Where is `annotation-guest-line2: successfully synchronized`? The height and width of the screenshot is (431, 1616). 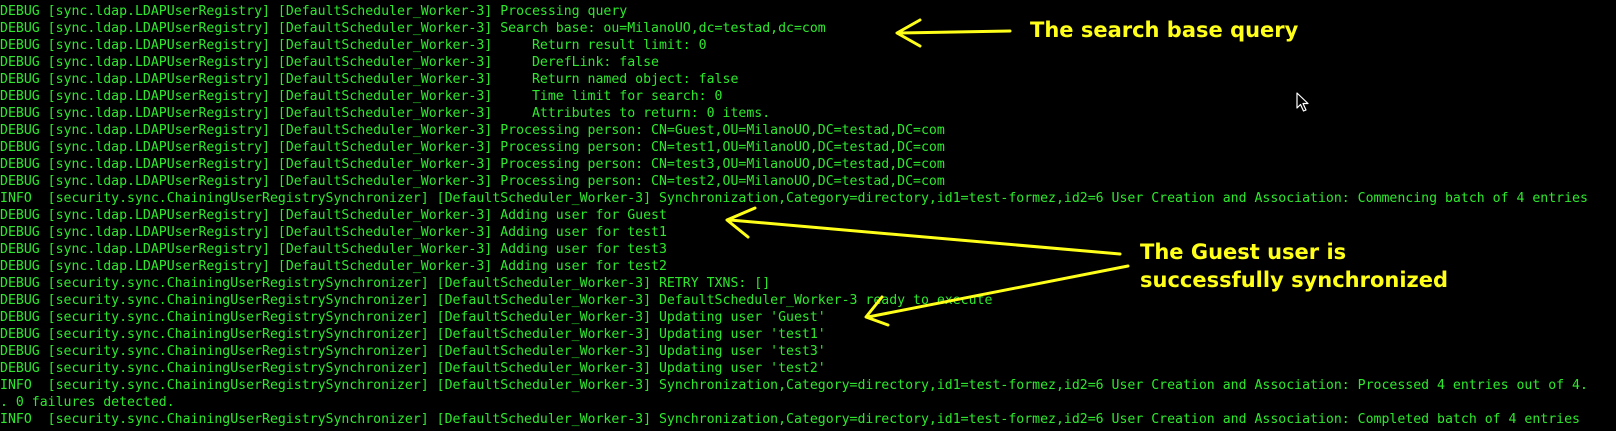
annotation-guest-line2: successfully synchronized is located at coordinates (1294, 280).